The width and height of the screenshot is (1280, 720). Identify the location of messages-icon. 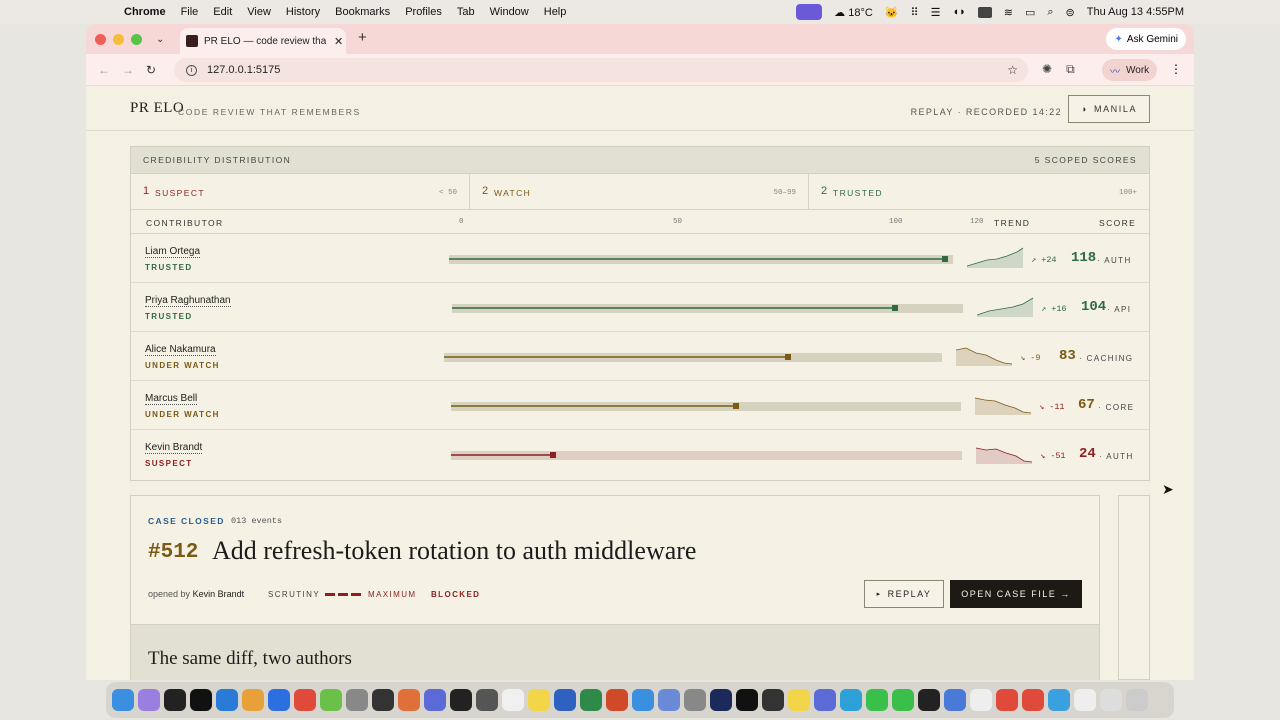
(877, 700).